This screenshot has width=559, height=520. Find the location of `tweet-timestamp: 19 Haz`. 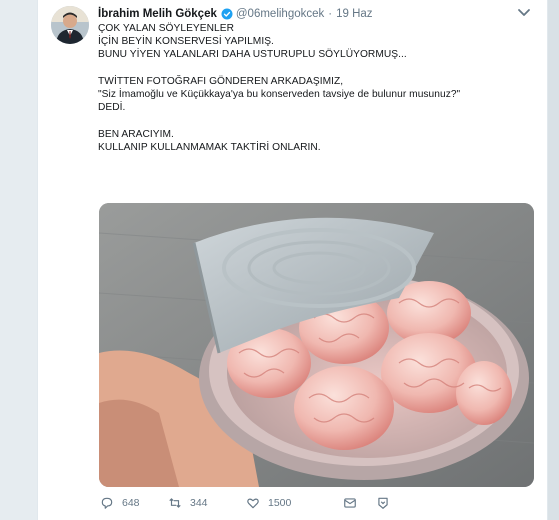

tweet-timestamp: 19 Haz is located at coordinates (354, 14).